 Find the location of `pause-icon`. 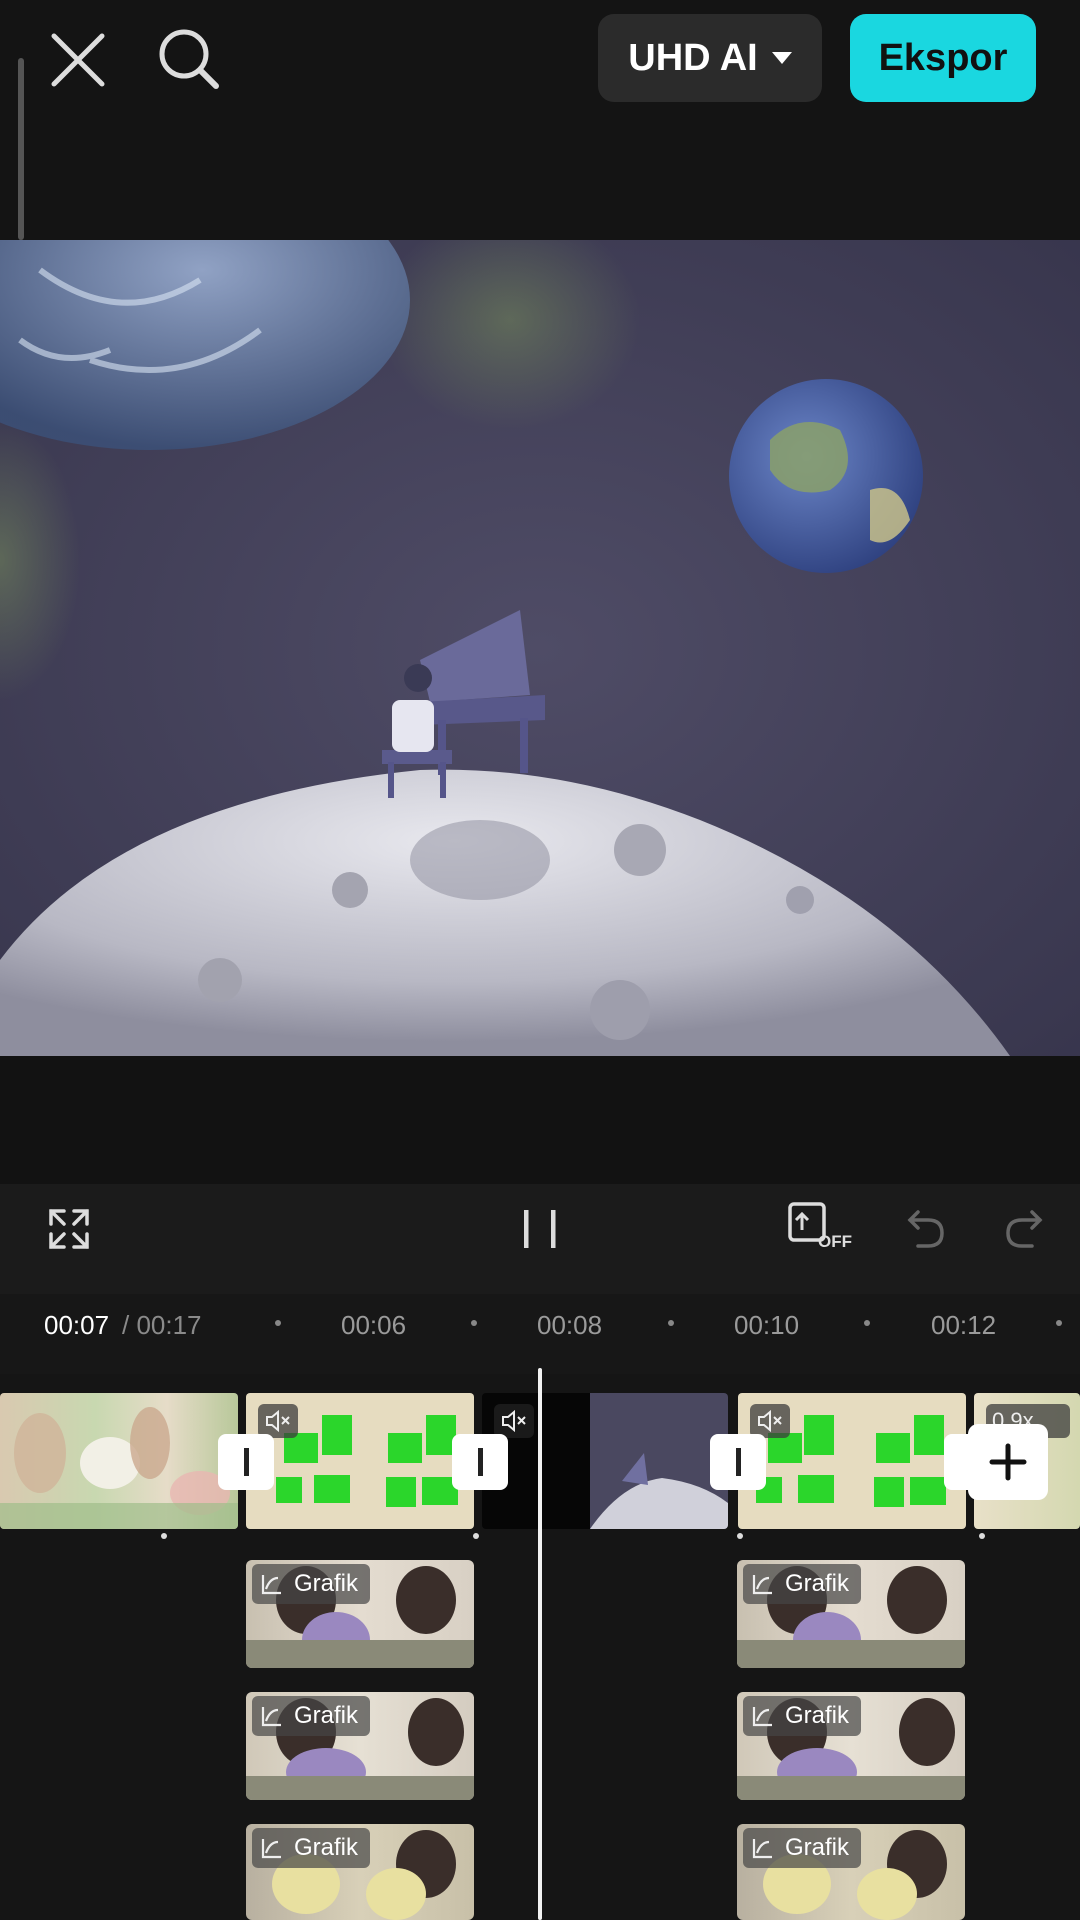

pause-icon is located at coordinates (540, 1229).